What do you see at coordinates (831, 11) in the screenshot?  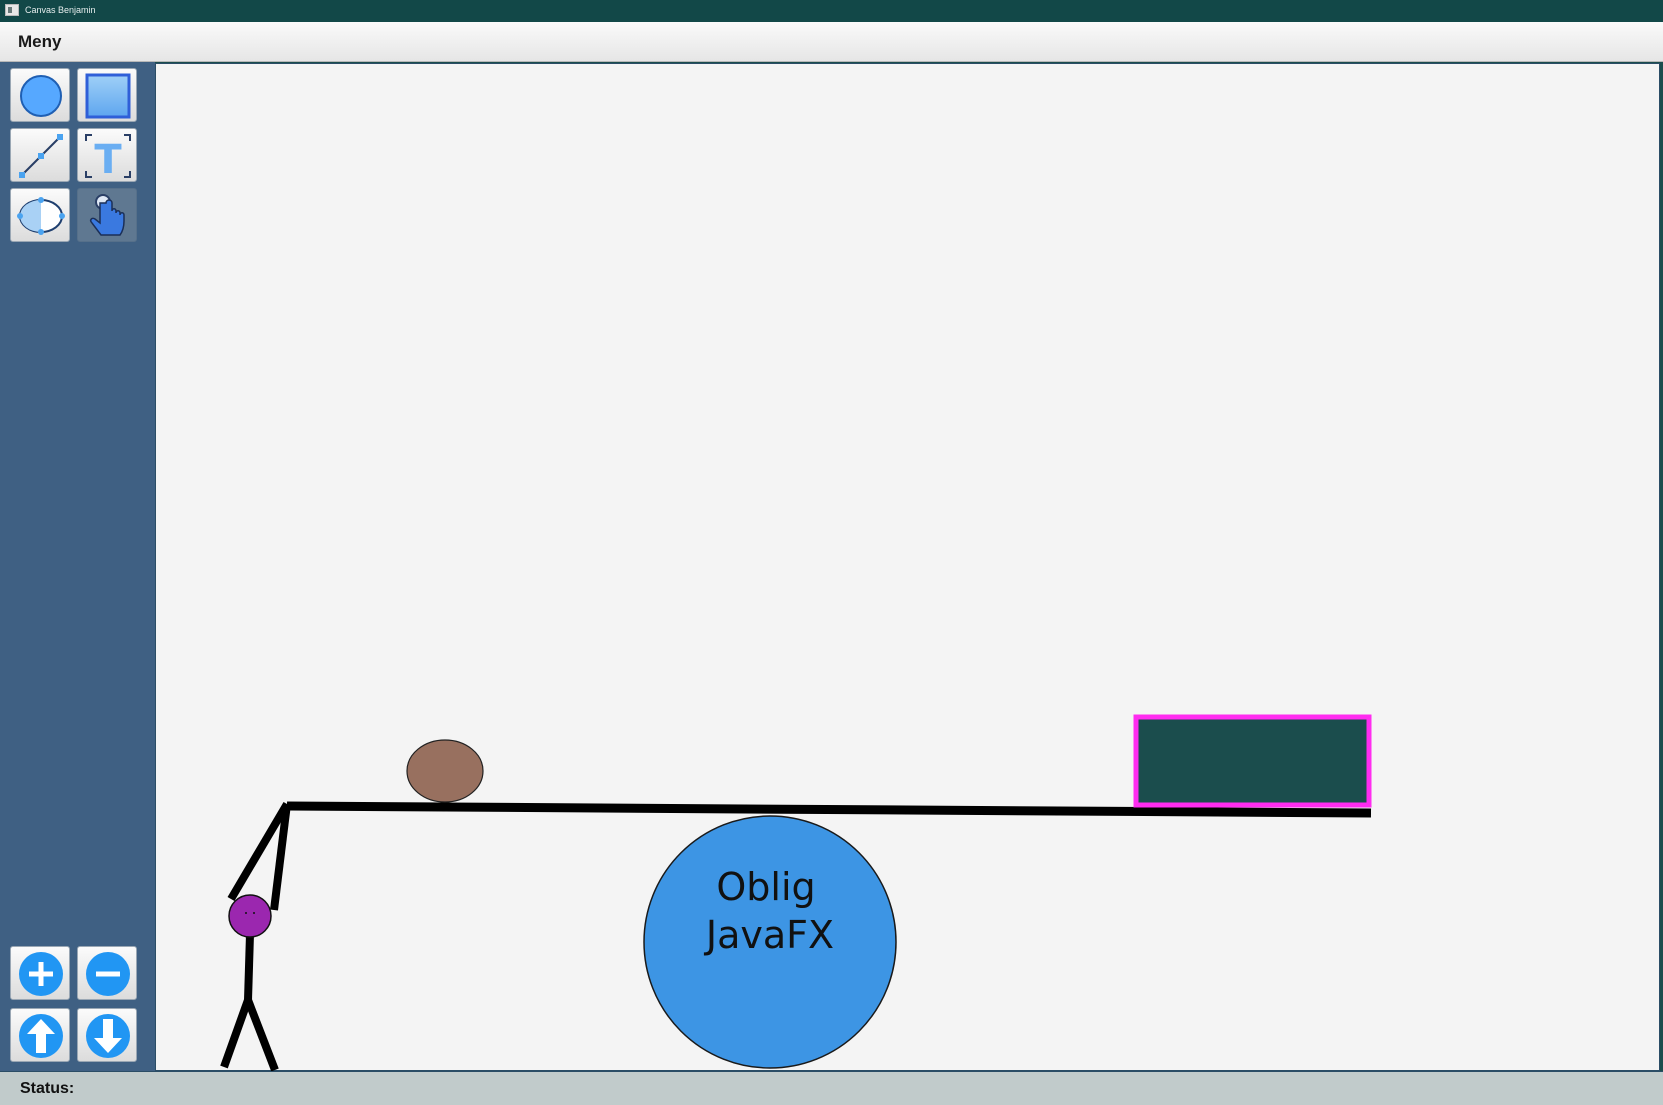 I see `title-bar: Canvas Benjamin` at bounding box center [831, 11].